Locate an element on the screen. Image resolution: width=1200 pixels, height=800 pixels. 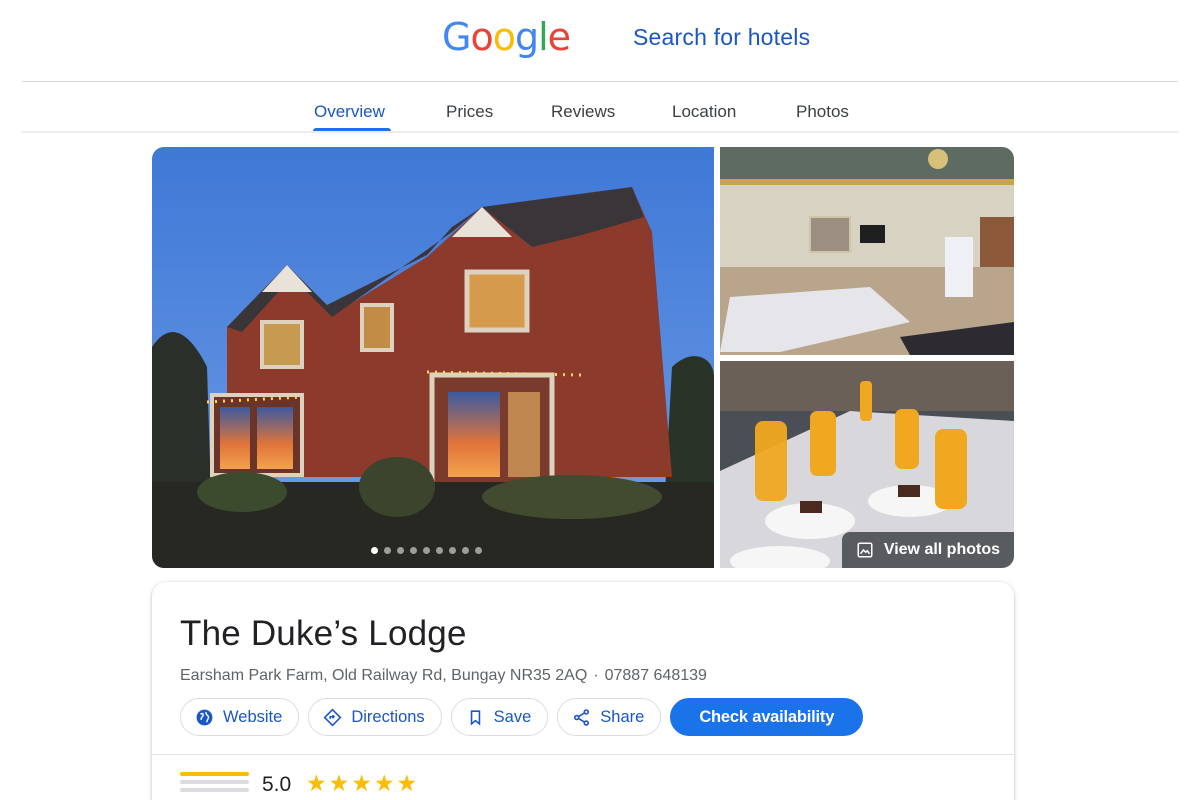
directions-icon is located at coordinates (332, 717).